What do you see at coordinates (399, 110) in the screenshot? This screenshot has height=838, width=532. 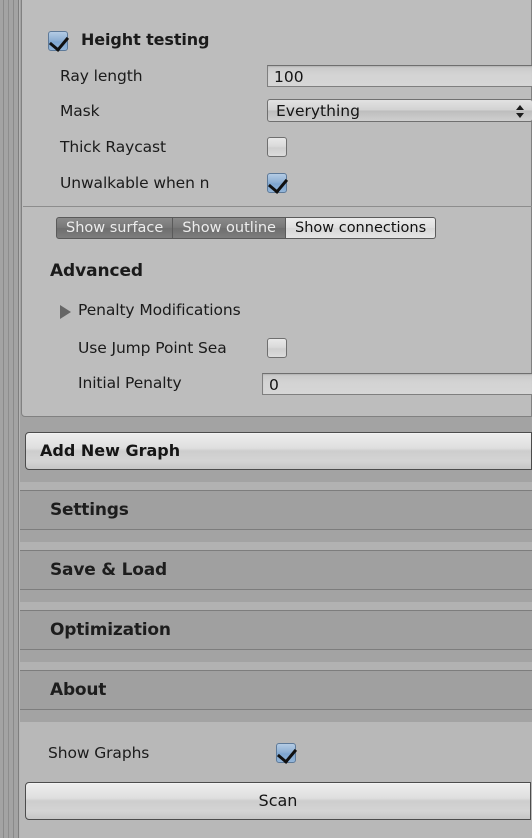 I see `mask-dropdown: Everything` at bounding box center [399, 110].